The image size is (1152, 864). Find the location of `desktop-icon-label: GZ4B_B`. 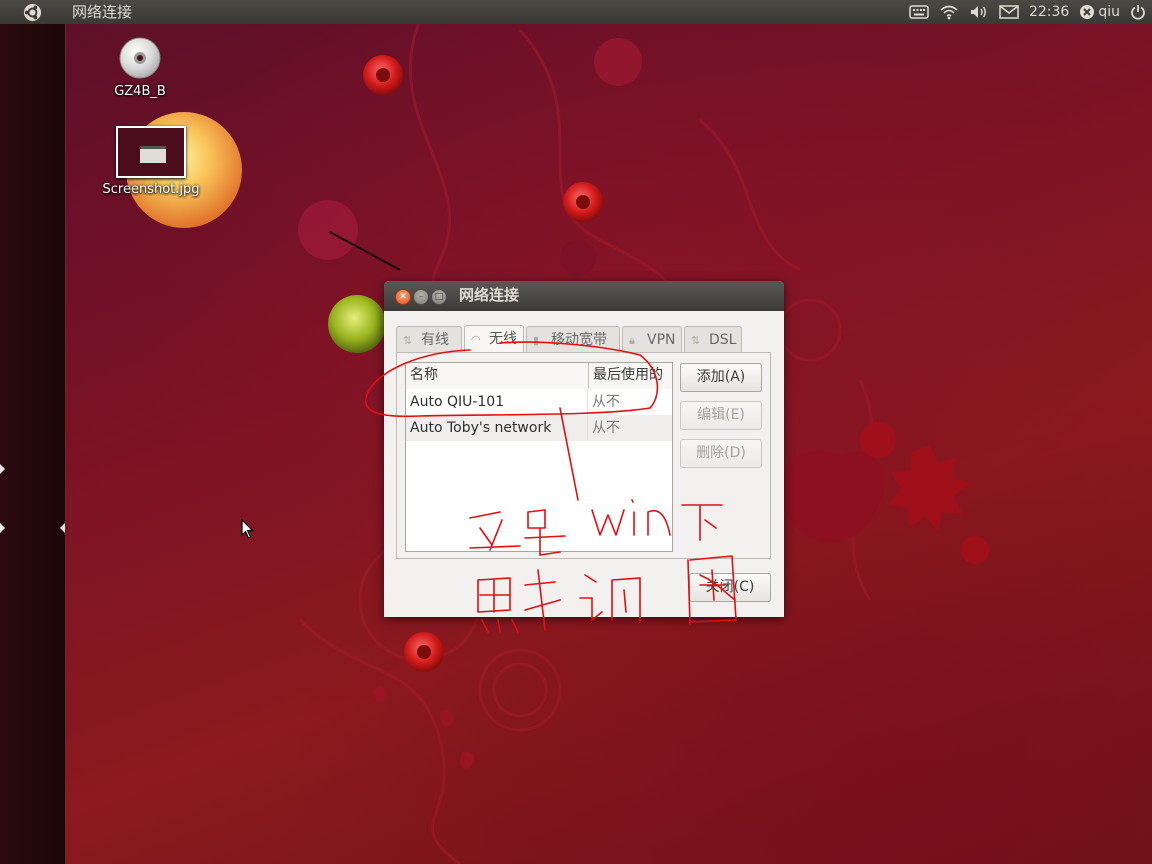

desktop-icon-label: GZ4B_B is located at coordinates (140, 91).